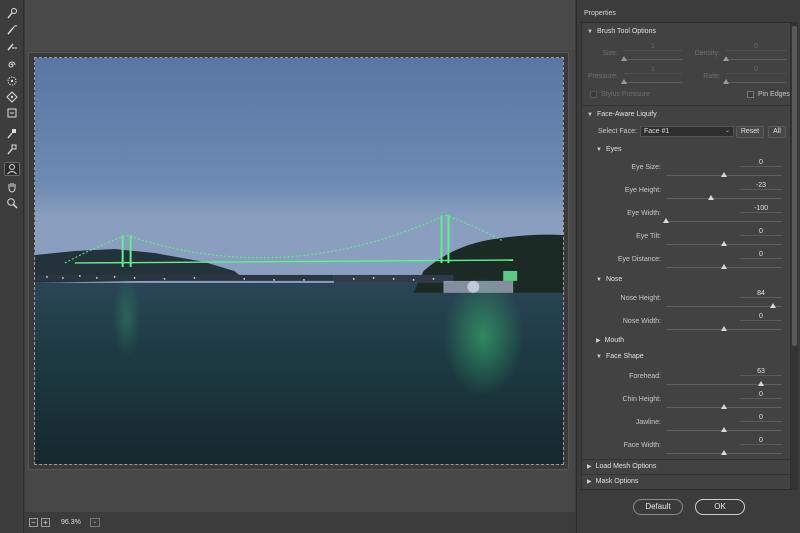 Image resolution: width=800 pixels, height=533 pixels. What do you see at coordinates (724, 328) in the screenshot?
I see `nose-width-thumb` at bounding box center [724, 328].